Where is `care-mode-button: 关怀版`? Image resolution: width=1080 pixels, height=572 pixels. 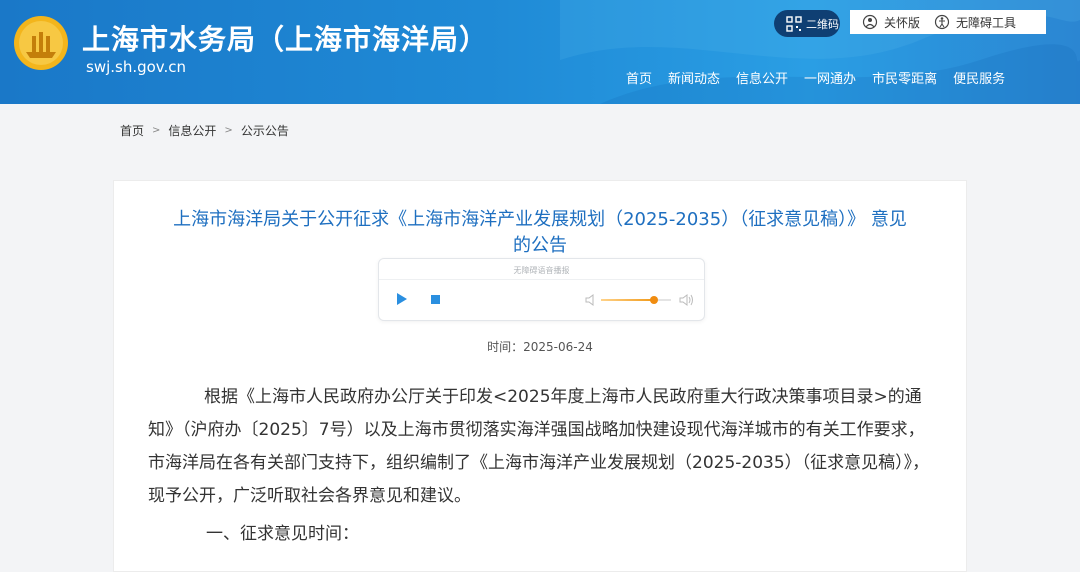
care-mode-button: 关怀版 is located at coordinates (891, 22).